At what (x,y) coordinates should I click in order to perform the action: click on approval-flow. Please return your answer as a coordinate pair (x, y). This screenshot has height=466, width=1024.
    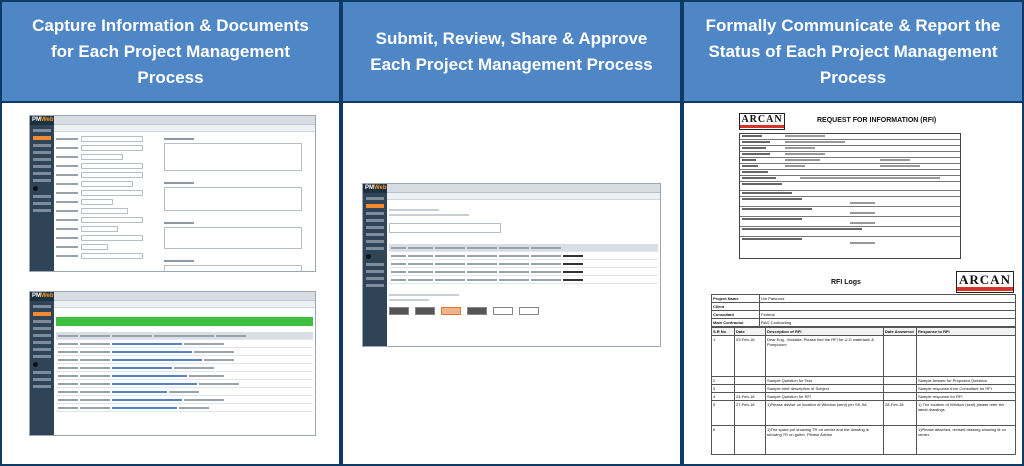
    Looking at the image, I should click on (523, 311).